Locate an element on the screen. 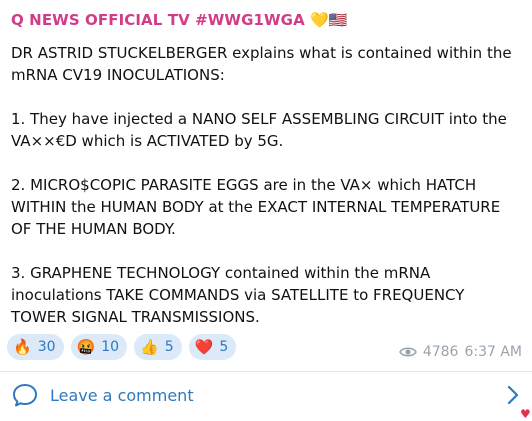  message-time: 6:37 AM is located at coordinates (493, 352).